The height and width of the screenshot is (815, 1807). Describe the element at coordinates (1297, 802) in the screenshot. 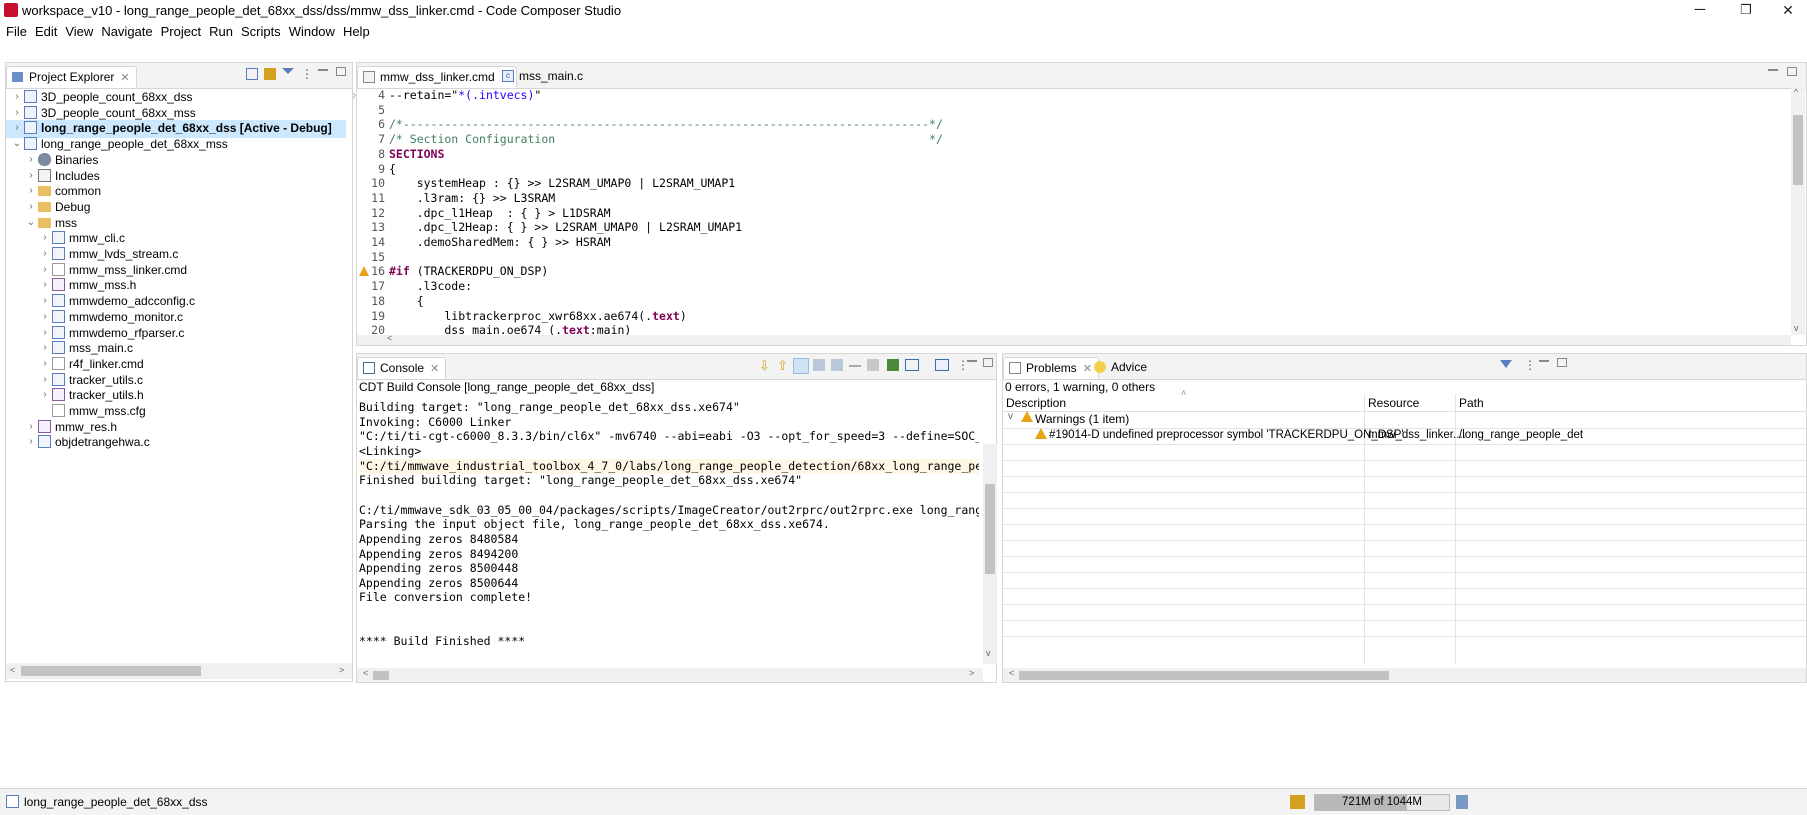

I see `server-icon` at that location.